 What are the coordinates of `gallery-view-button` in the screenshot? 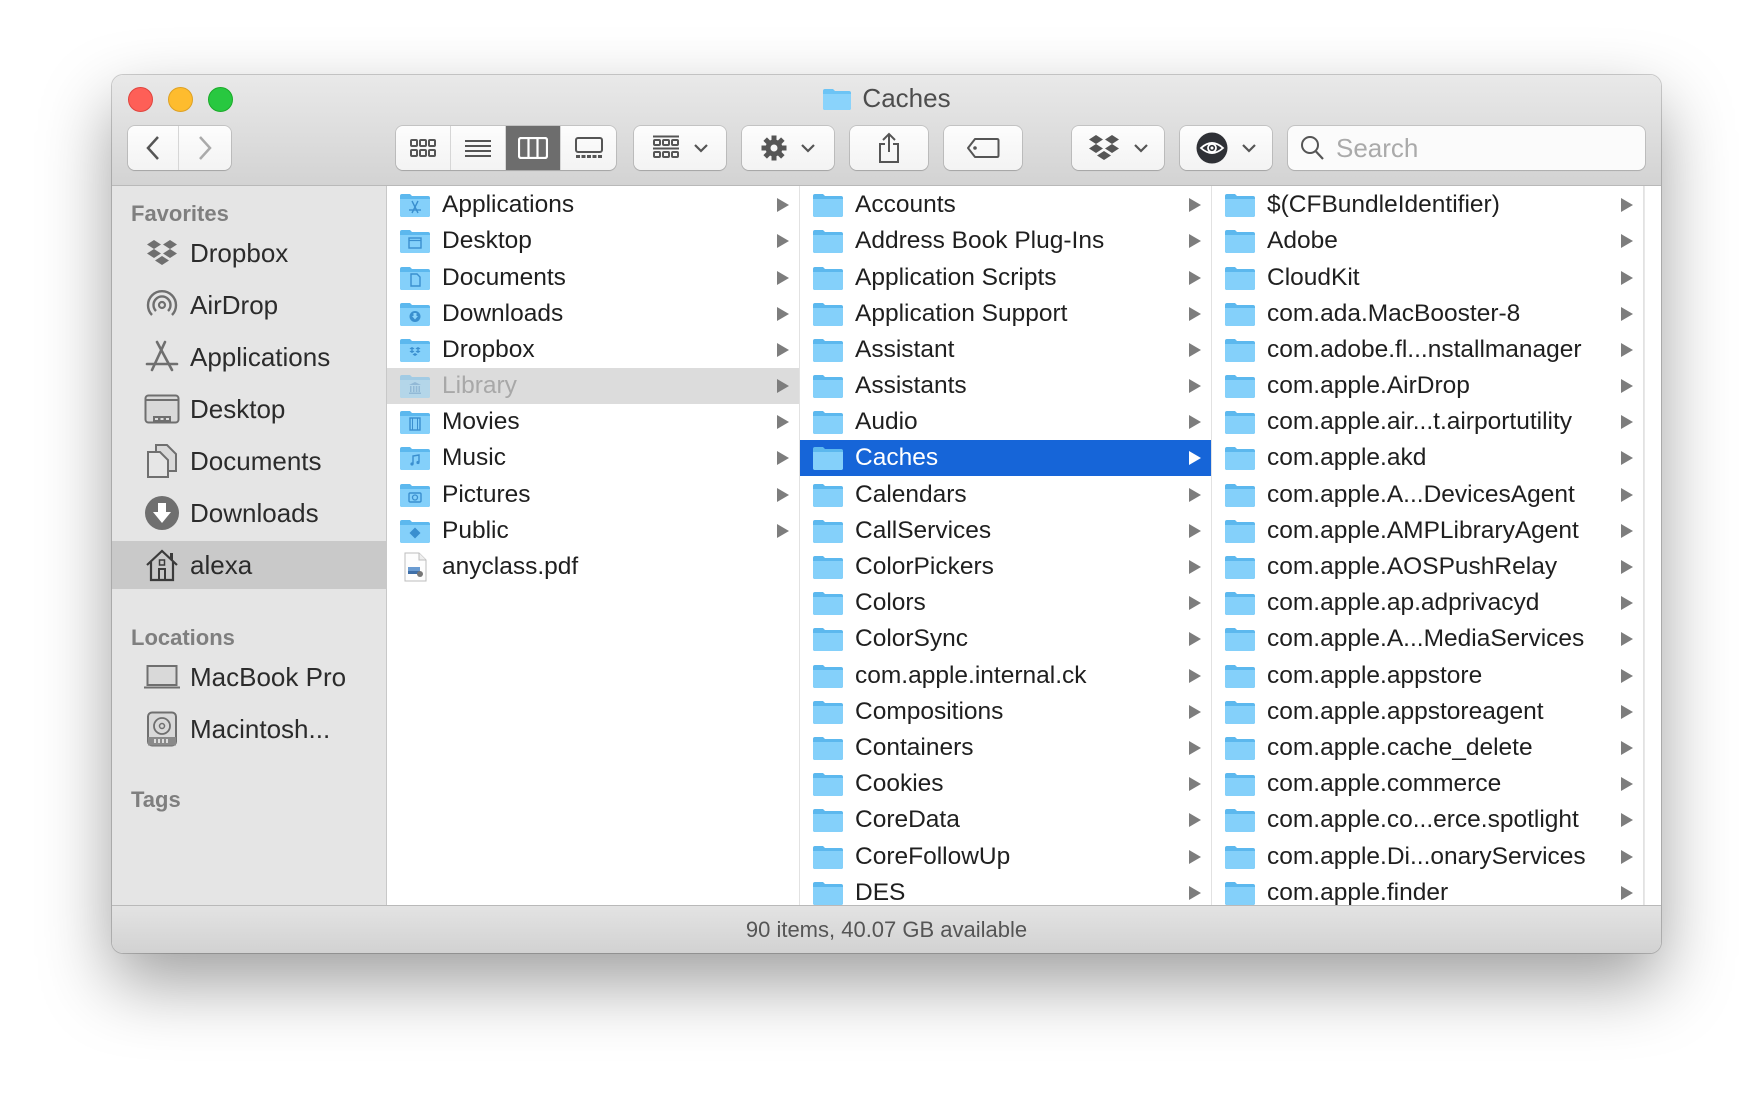 It's located at (588, 148).